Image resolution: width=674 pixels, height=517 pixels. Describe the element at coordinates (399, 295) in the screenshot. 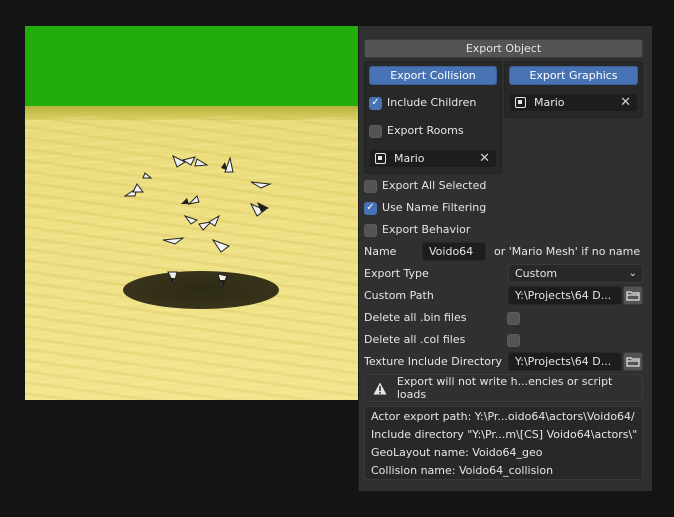

I see `custom-path-label: Custom Path` at that location.